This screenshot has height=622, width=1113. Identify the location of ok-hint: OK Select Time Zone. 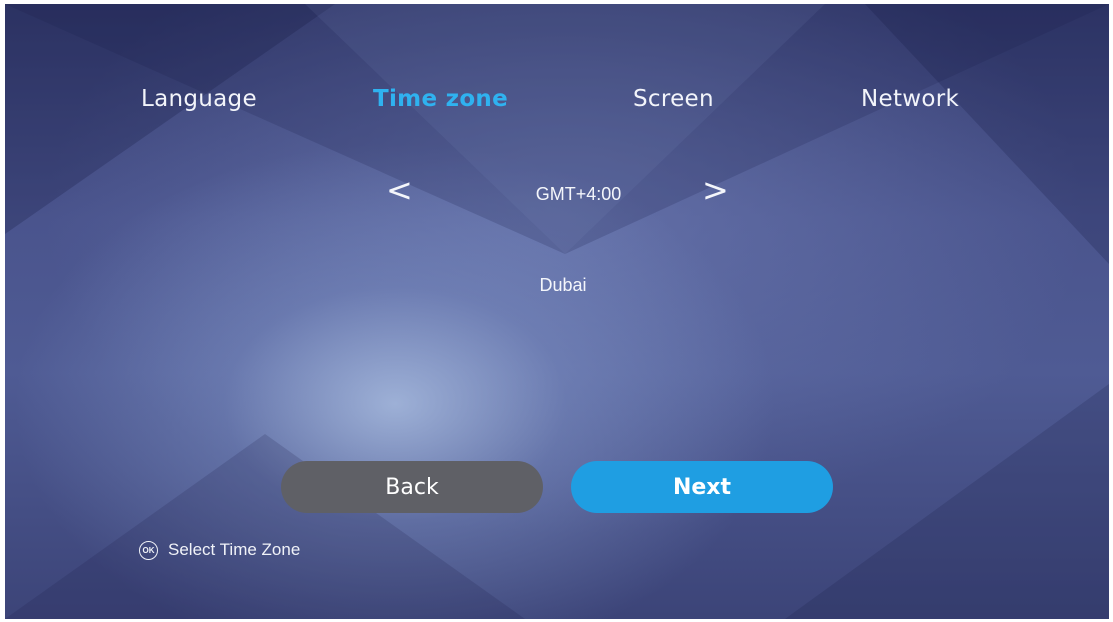
(219, 550).